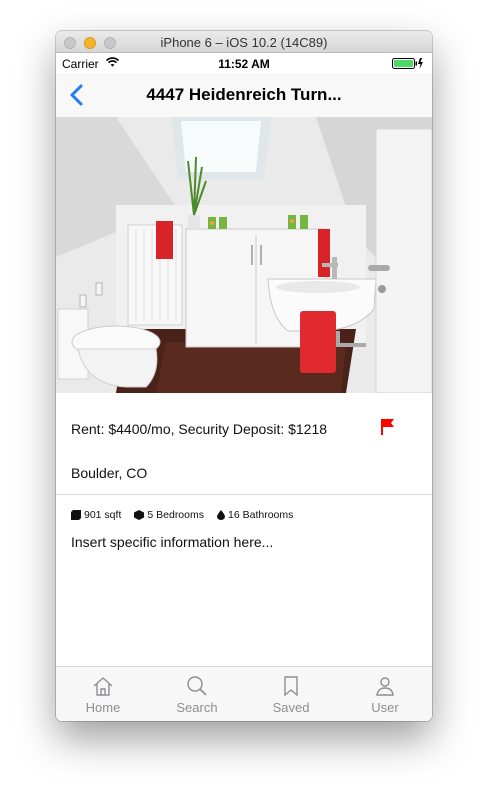 Image resolution: width=487 pixels, height=801 pixels. I want to click on tab-label: User, so click(385, 707).